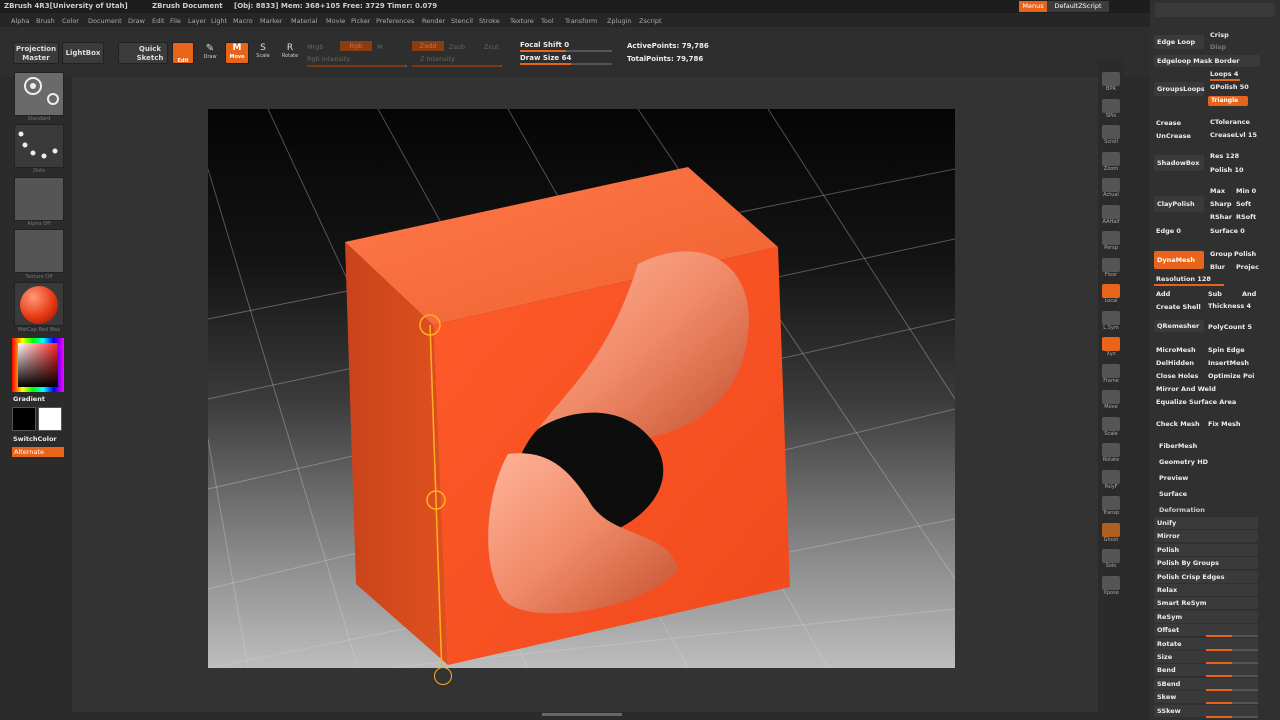 The image size is (1280, 720). Describe the element at coordinates (1111, 453) in the screenshot. I see `shelf-rotate-button: Rotate` at that location.